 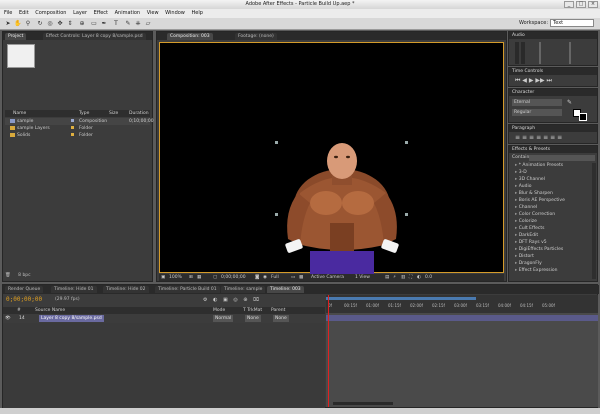 I want to click on blend-mode-select: Normal, so click(x=223, y=318).